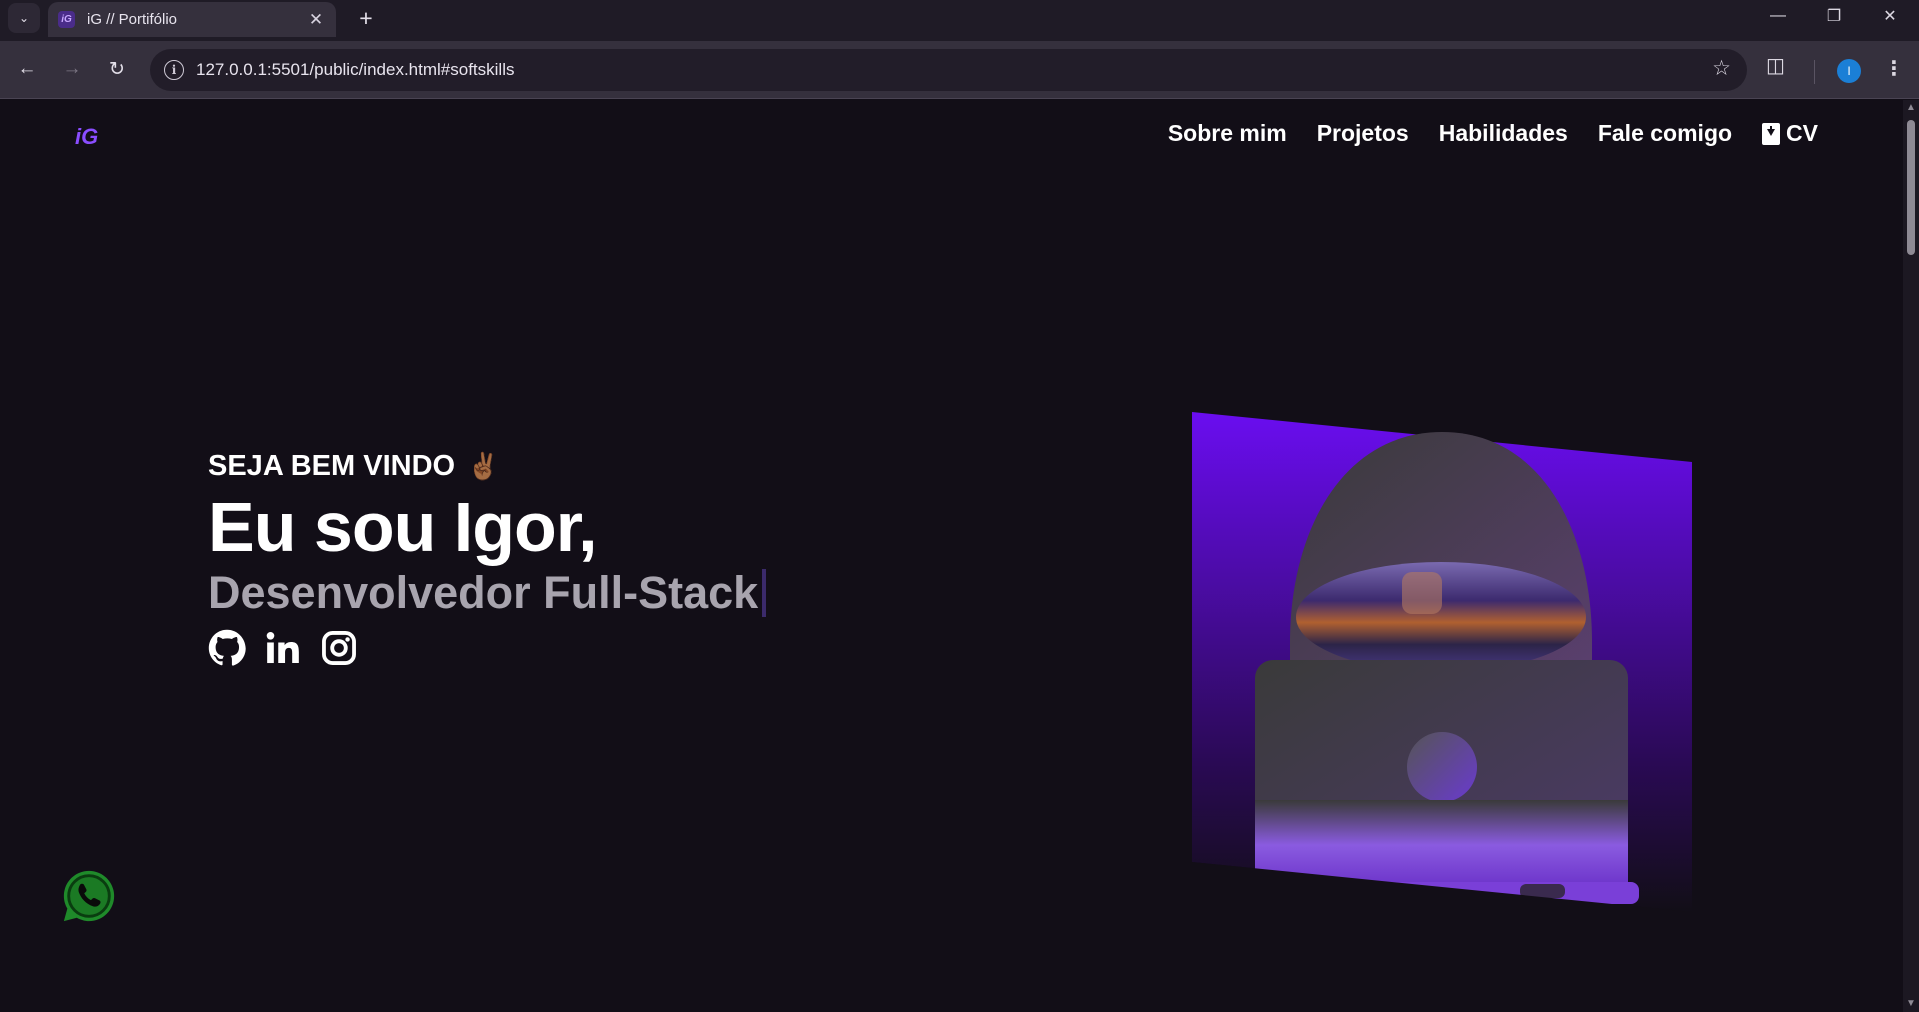 The height and width of the screenshot is (1012, 1919). What do you see at coordinates (332, 466) in the screenshot?
I see `greeting-text: SEJA BEM VINDO` at bounding box center [332, 466].